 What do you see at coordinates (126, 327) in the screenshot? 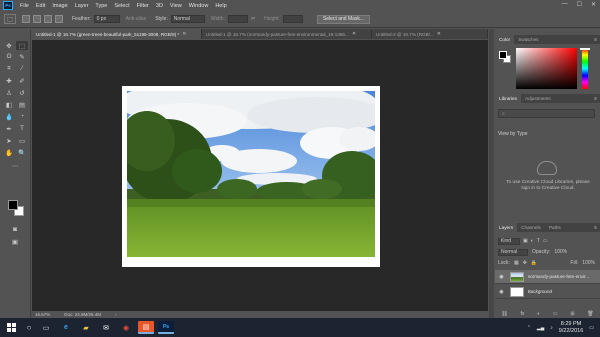
I see `chrome-icon: ◉` at bounding box center [126, 327].